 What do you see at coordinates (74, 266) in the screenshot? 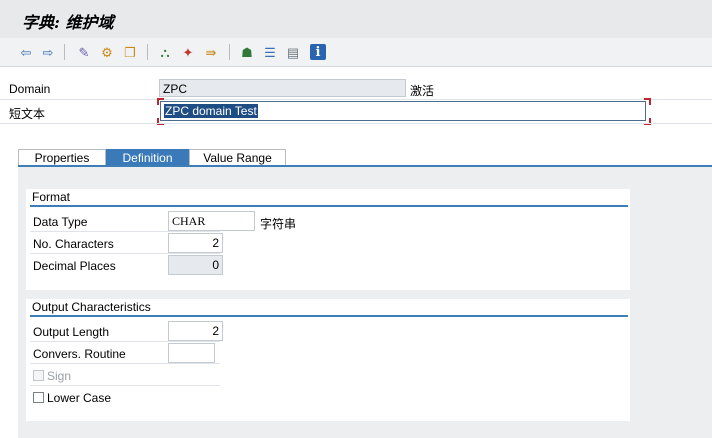
I see `decimal-places-label: Decimal Places` at bounding box center [74, 266].